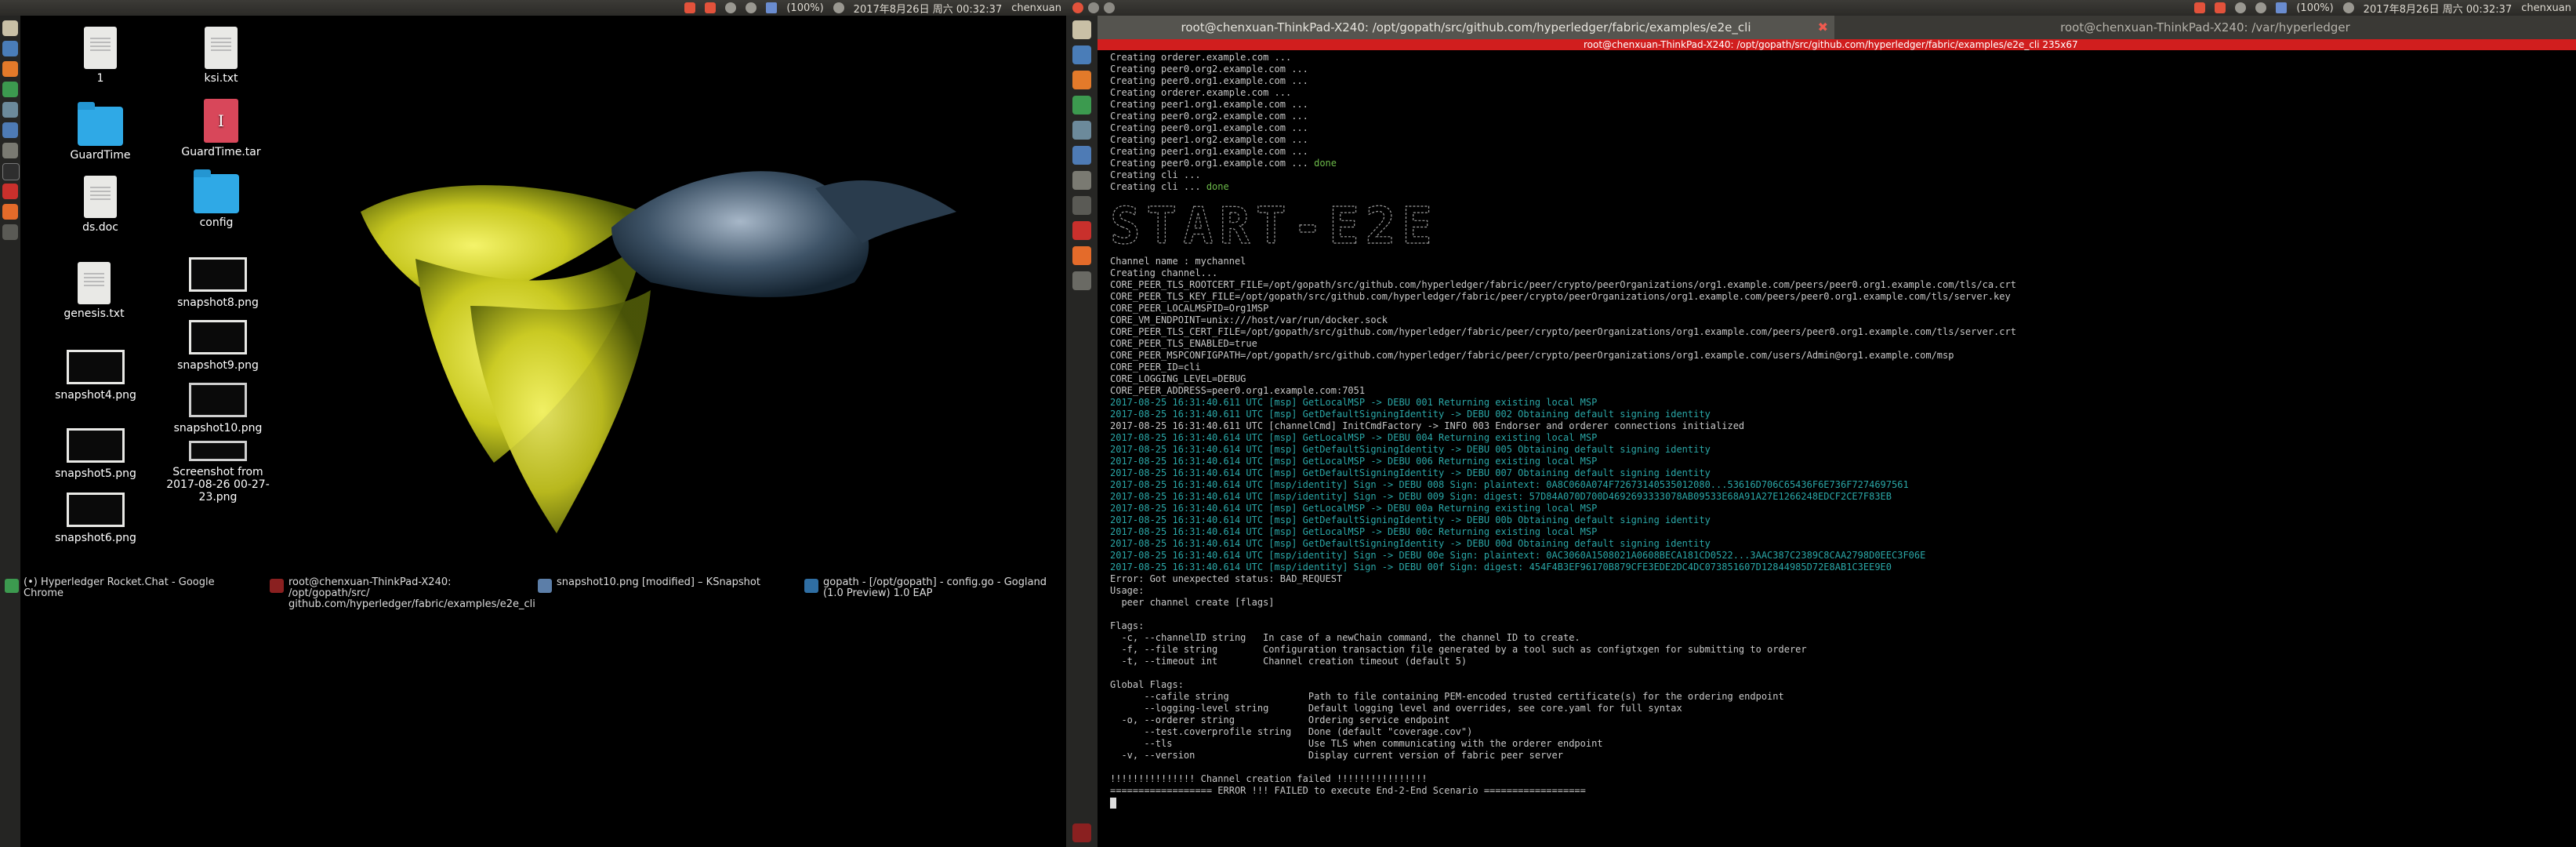  Describe the element at coordinates (96, 373) in the screenshot. I see `desktop-icon-snapshot4: snapshot4.png` at that location.